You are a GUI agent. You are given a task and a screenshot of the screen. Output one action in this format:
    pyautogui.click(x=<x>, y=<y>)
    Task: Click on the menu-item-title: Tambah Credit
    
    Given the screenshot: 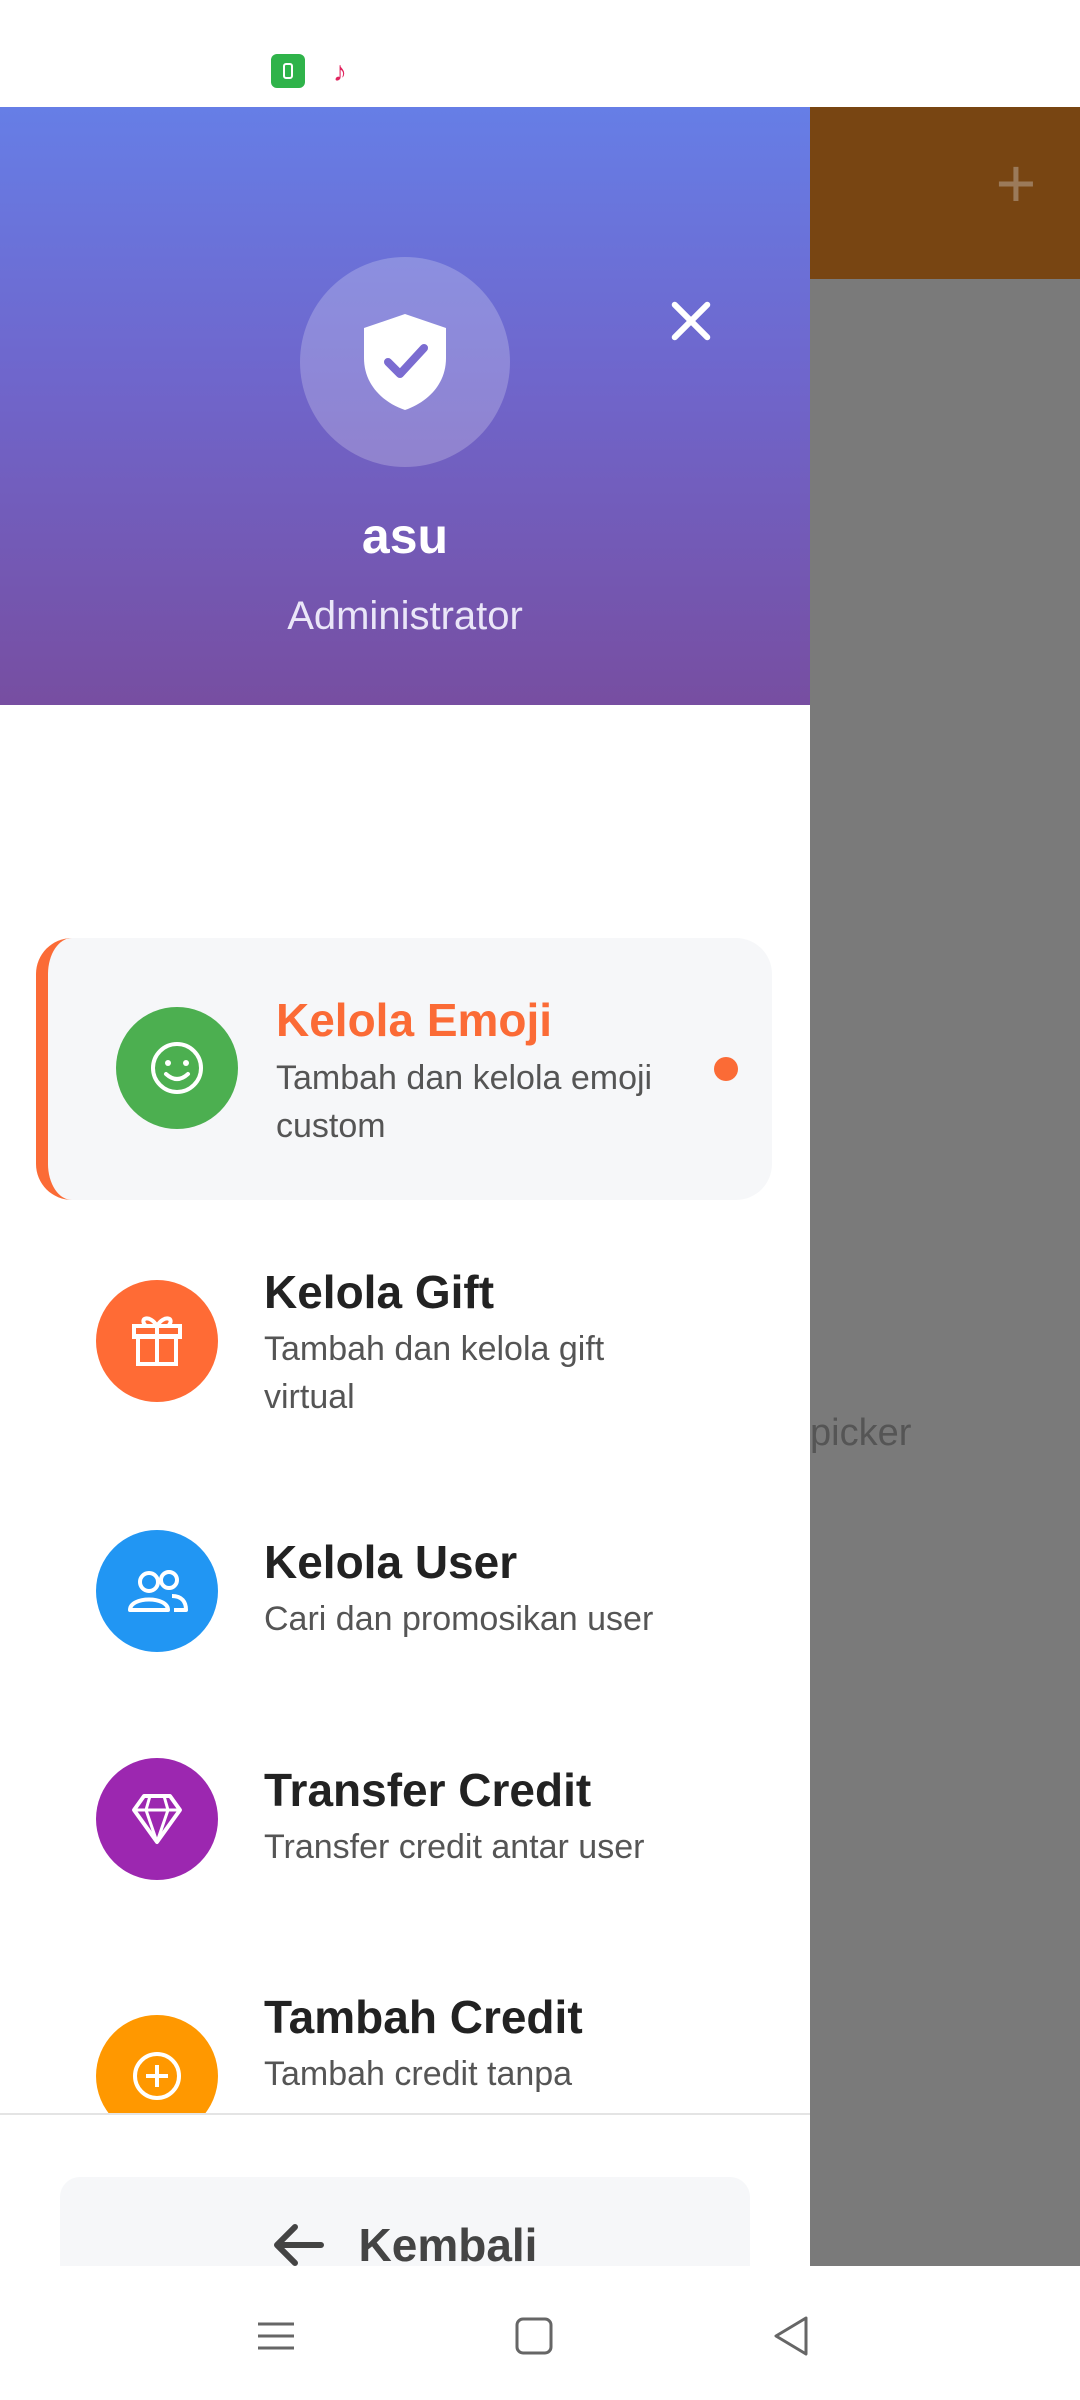 What is the action you would take?
    pyautogui.click(x=423, y=2017)
    